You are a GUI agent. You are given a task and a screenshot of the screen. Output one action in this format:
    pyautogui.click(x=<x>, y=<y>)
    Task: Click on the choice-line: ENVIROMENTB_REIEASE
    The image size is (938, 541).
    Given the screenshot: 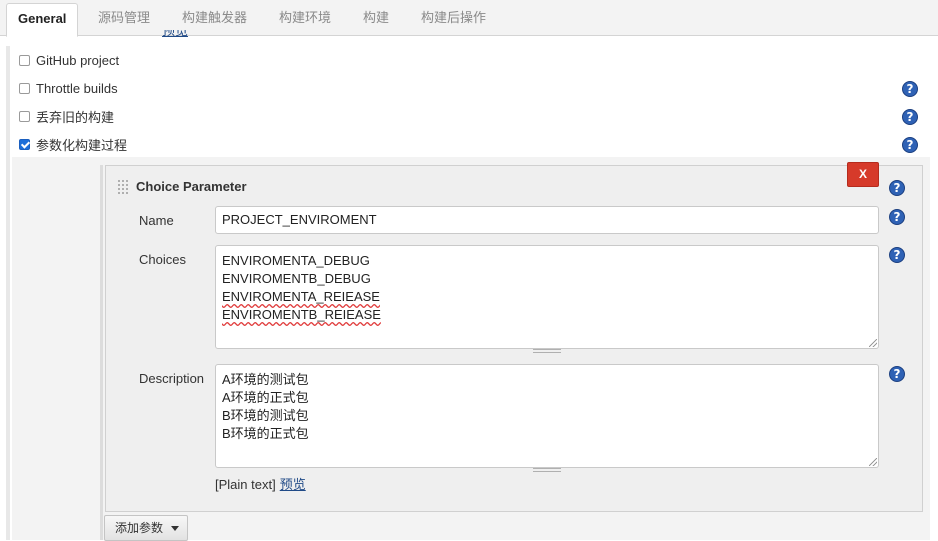 What is the action you would take?
    pyautogui.click(x=301, y=314)
    